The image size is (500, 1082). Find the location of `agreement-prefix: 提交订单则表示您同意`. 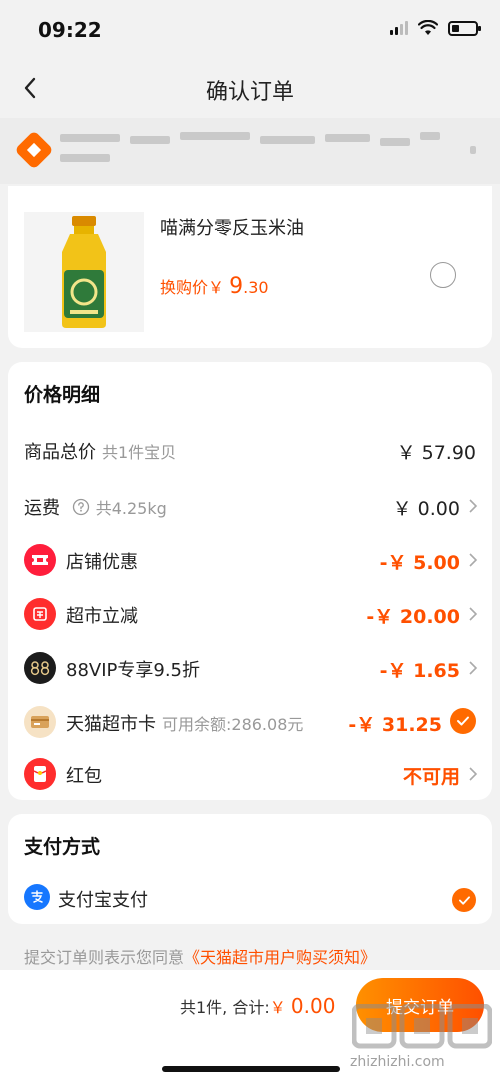

agreement-prefix: 提交订单则表示您同意 is located at coordinates (104, 957).